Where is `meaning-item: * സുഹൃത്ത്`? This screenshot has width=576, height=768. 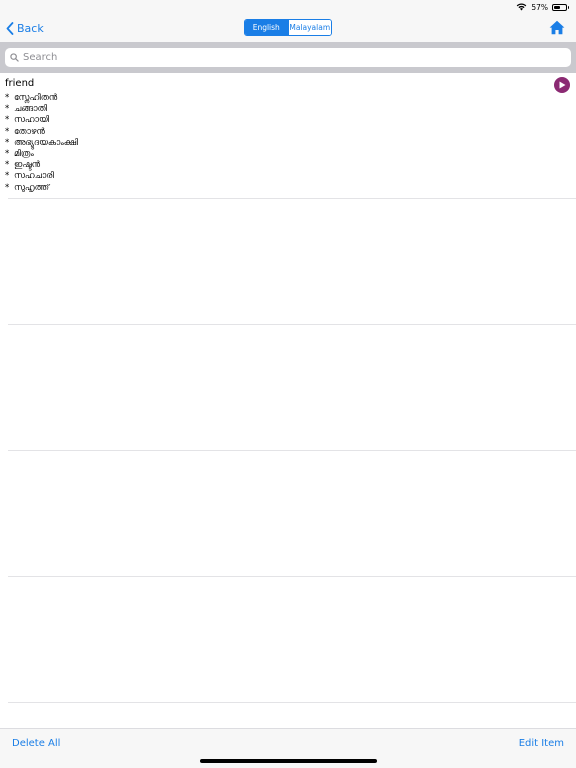
meaning-item: * സുഹൃത്ത് is located at coordinates (27, 187).